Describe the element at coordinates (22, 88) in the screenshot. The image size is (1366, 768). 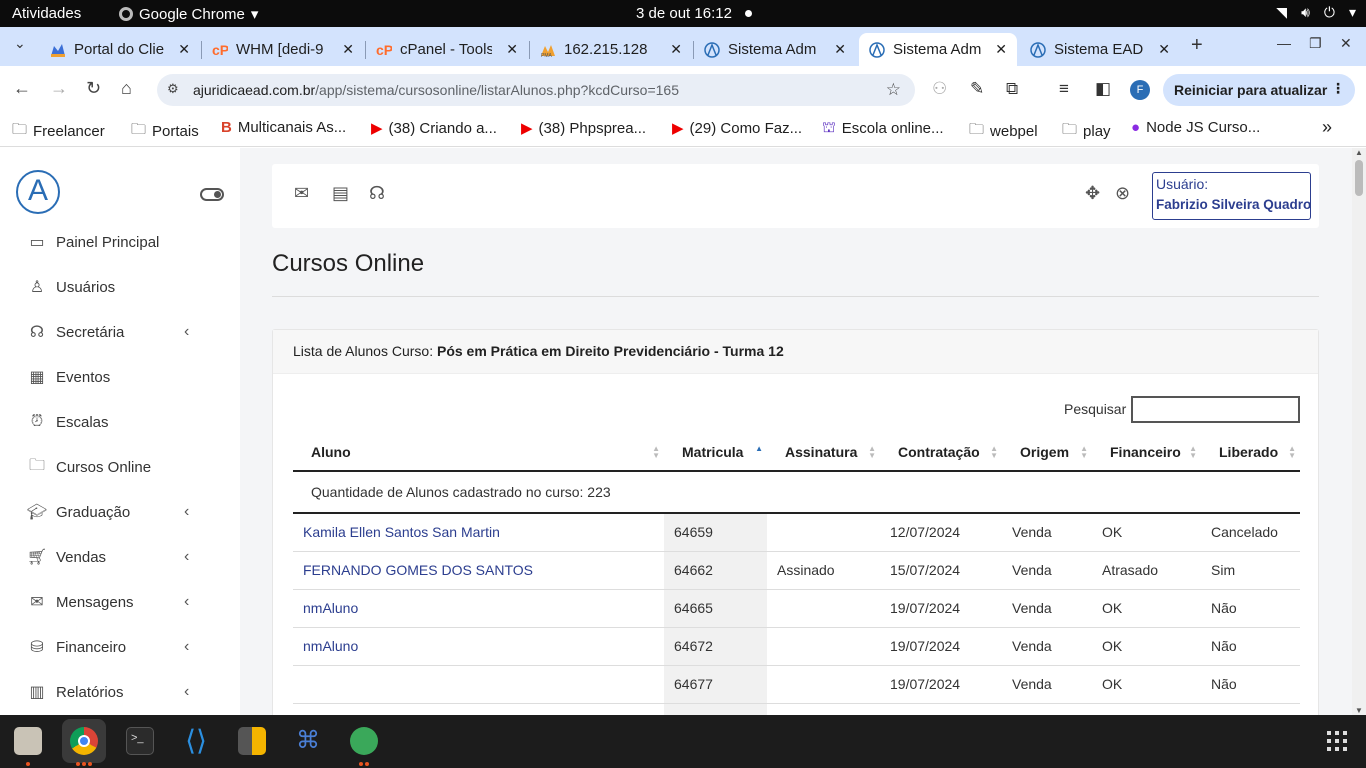
I see `back-icon: ←` at that location.